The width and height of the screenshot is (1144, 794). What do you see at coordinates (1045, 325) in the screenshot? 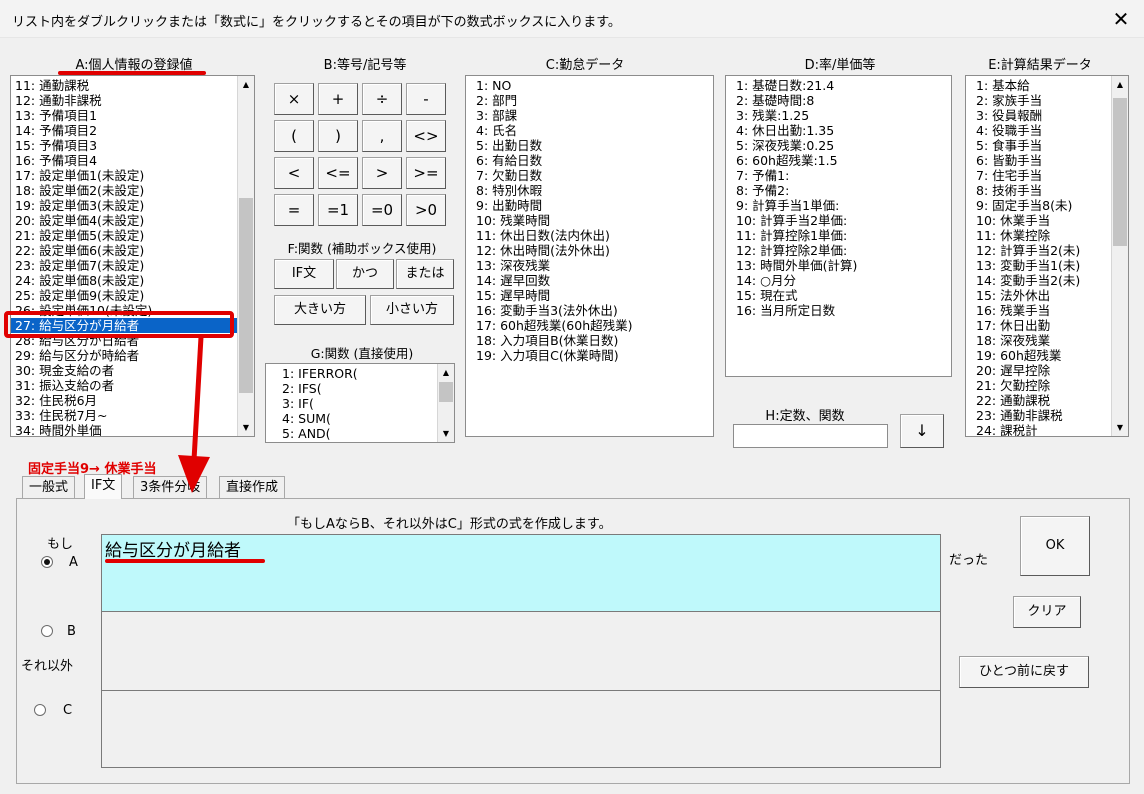
I see `panel-e-list-item: 17: 休日出勤` at bounding box center [1045, 325].